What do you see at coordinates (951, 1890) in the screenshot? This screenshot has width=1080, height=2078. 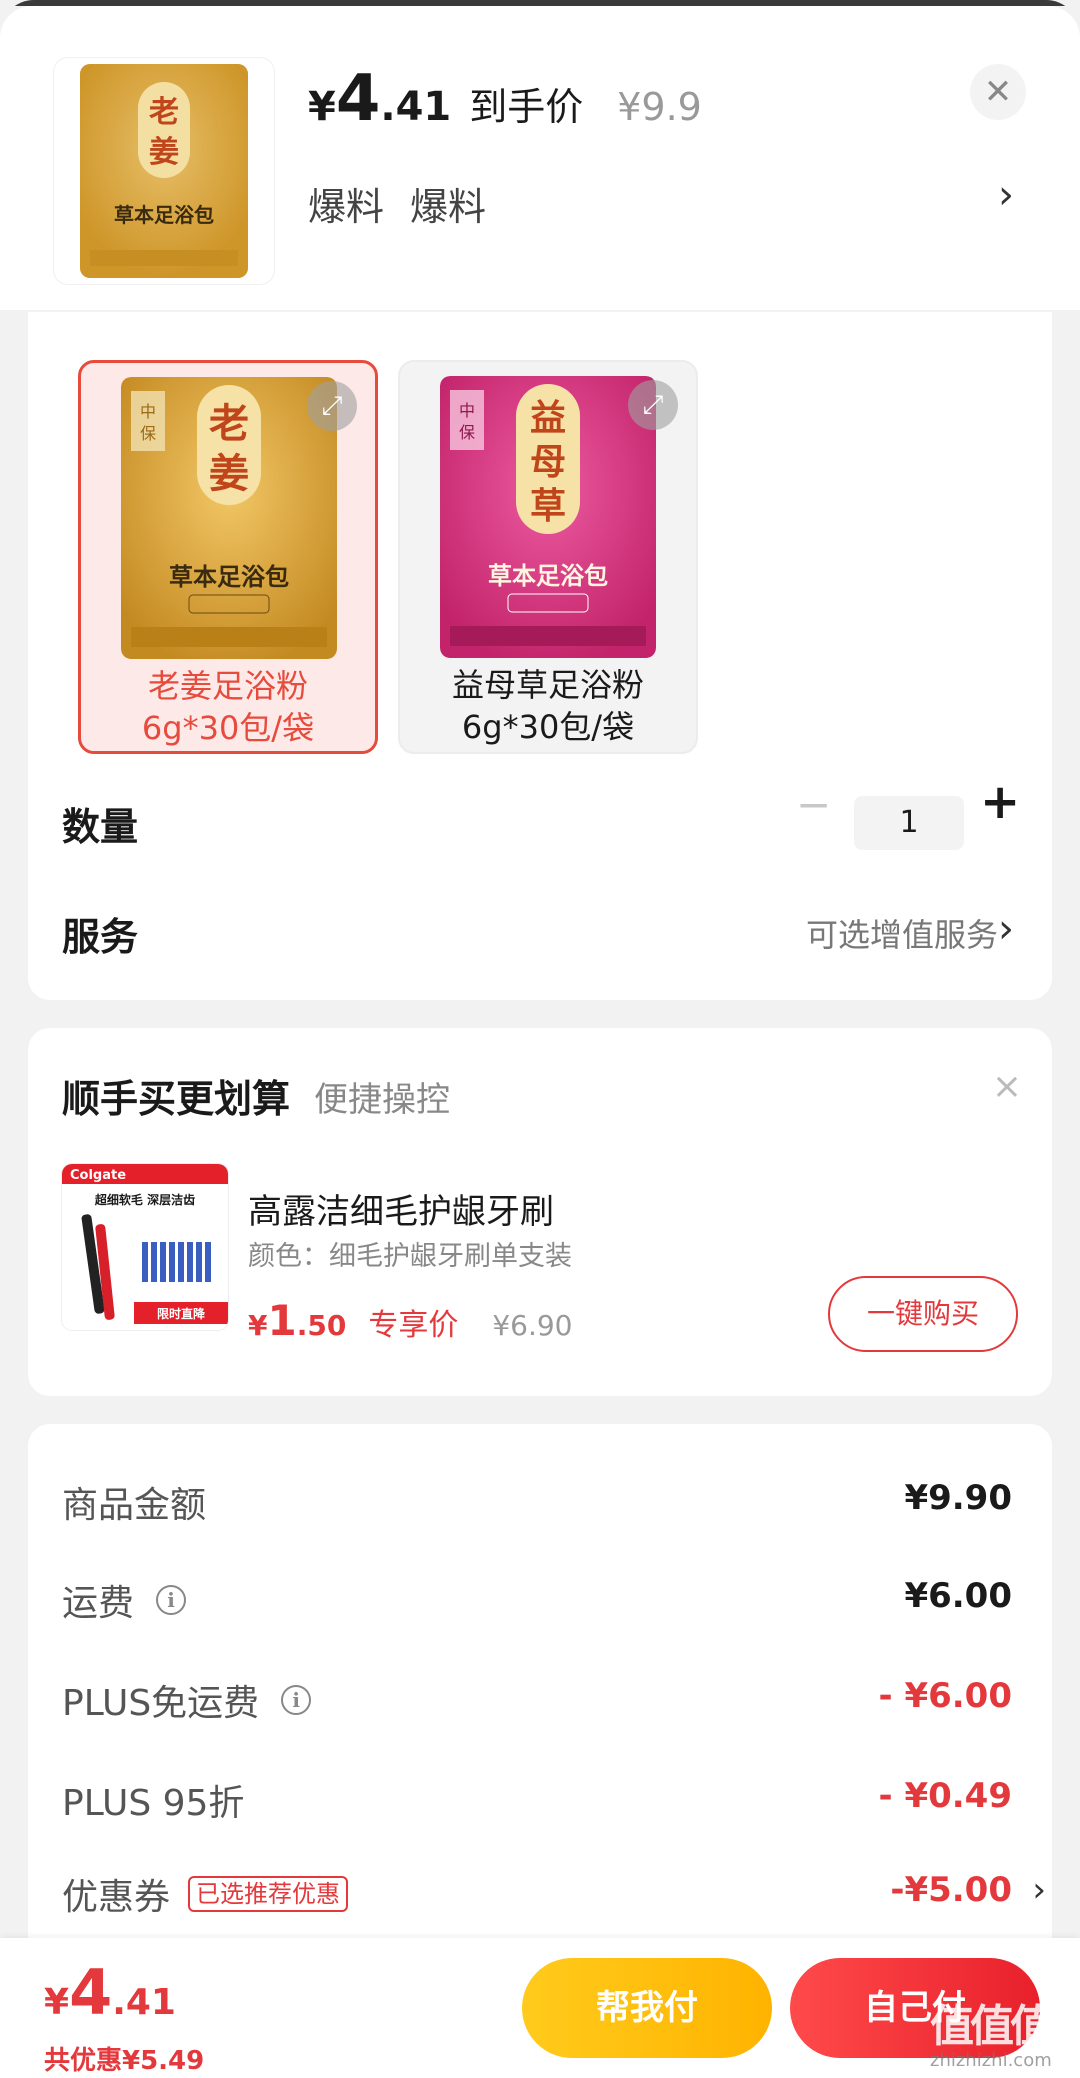 I see `fee-value: -¥5.00` at bounding box center [951, 1890].